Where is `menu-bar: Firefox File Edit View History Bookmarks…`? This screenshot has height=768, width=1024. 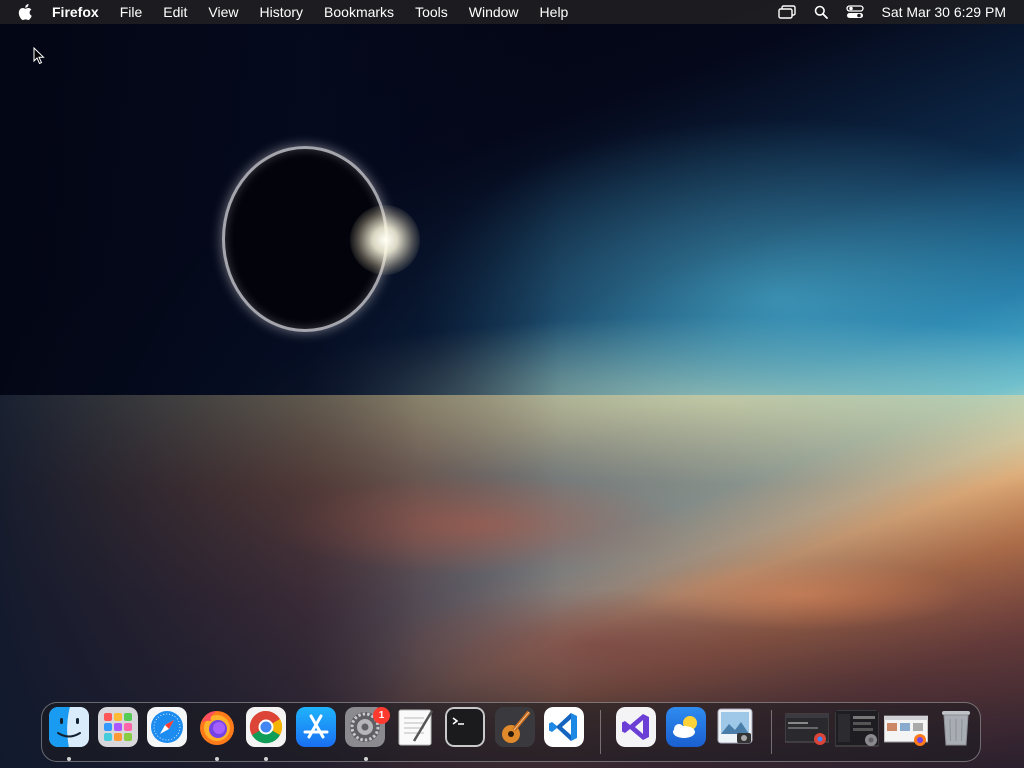
menu-bar: Firefox File Edit View History Bookmarks… is located at coordinates (512, 12).